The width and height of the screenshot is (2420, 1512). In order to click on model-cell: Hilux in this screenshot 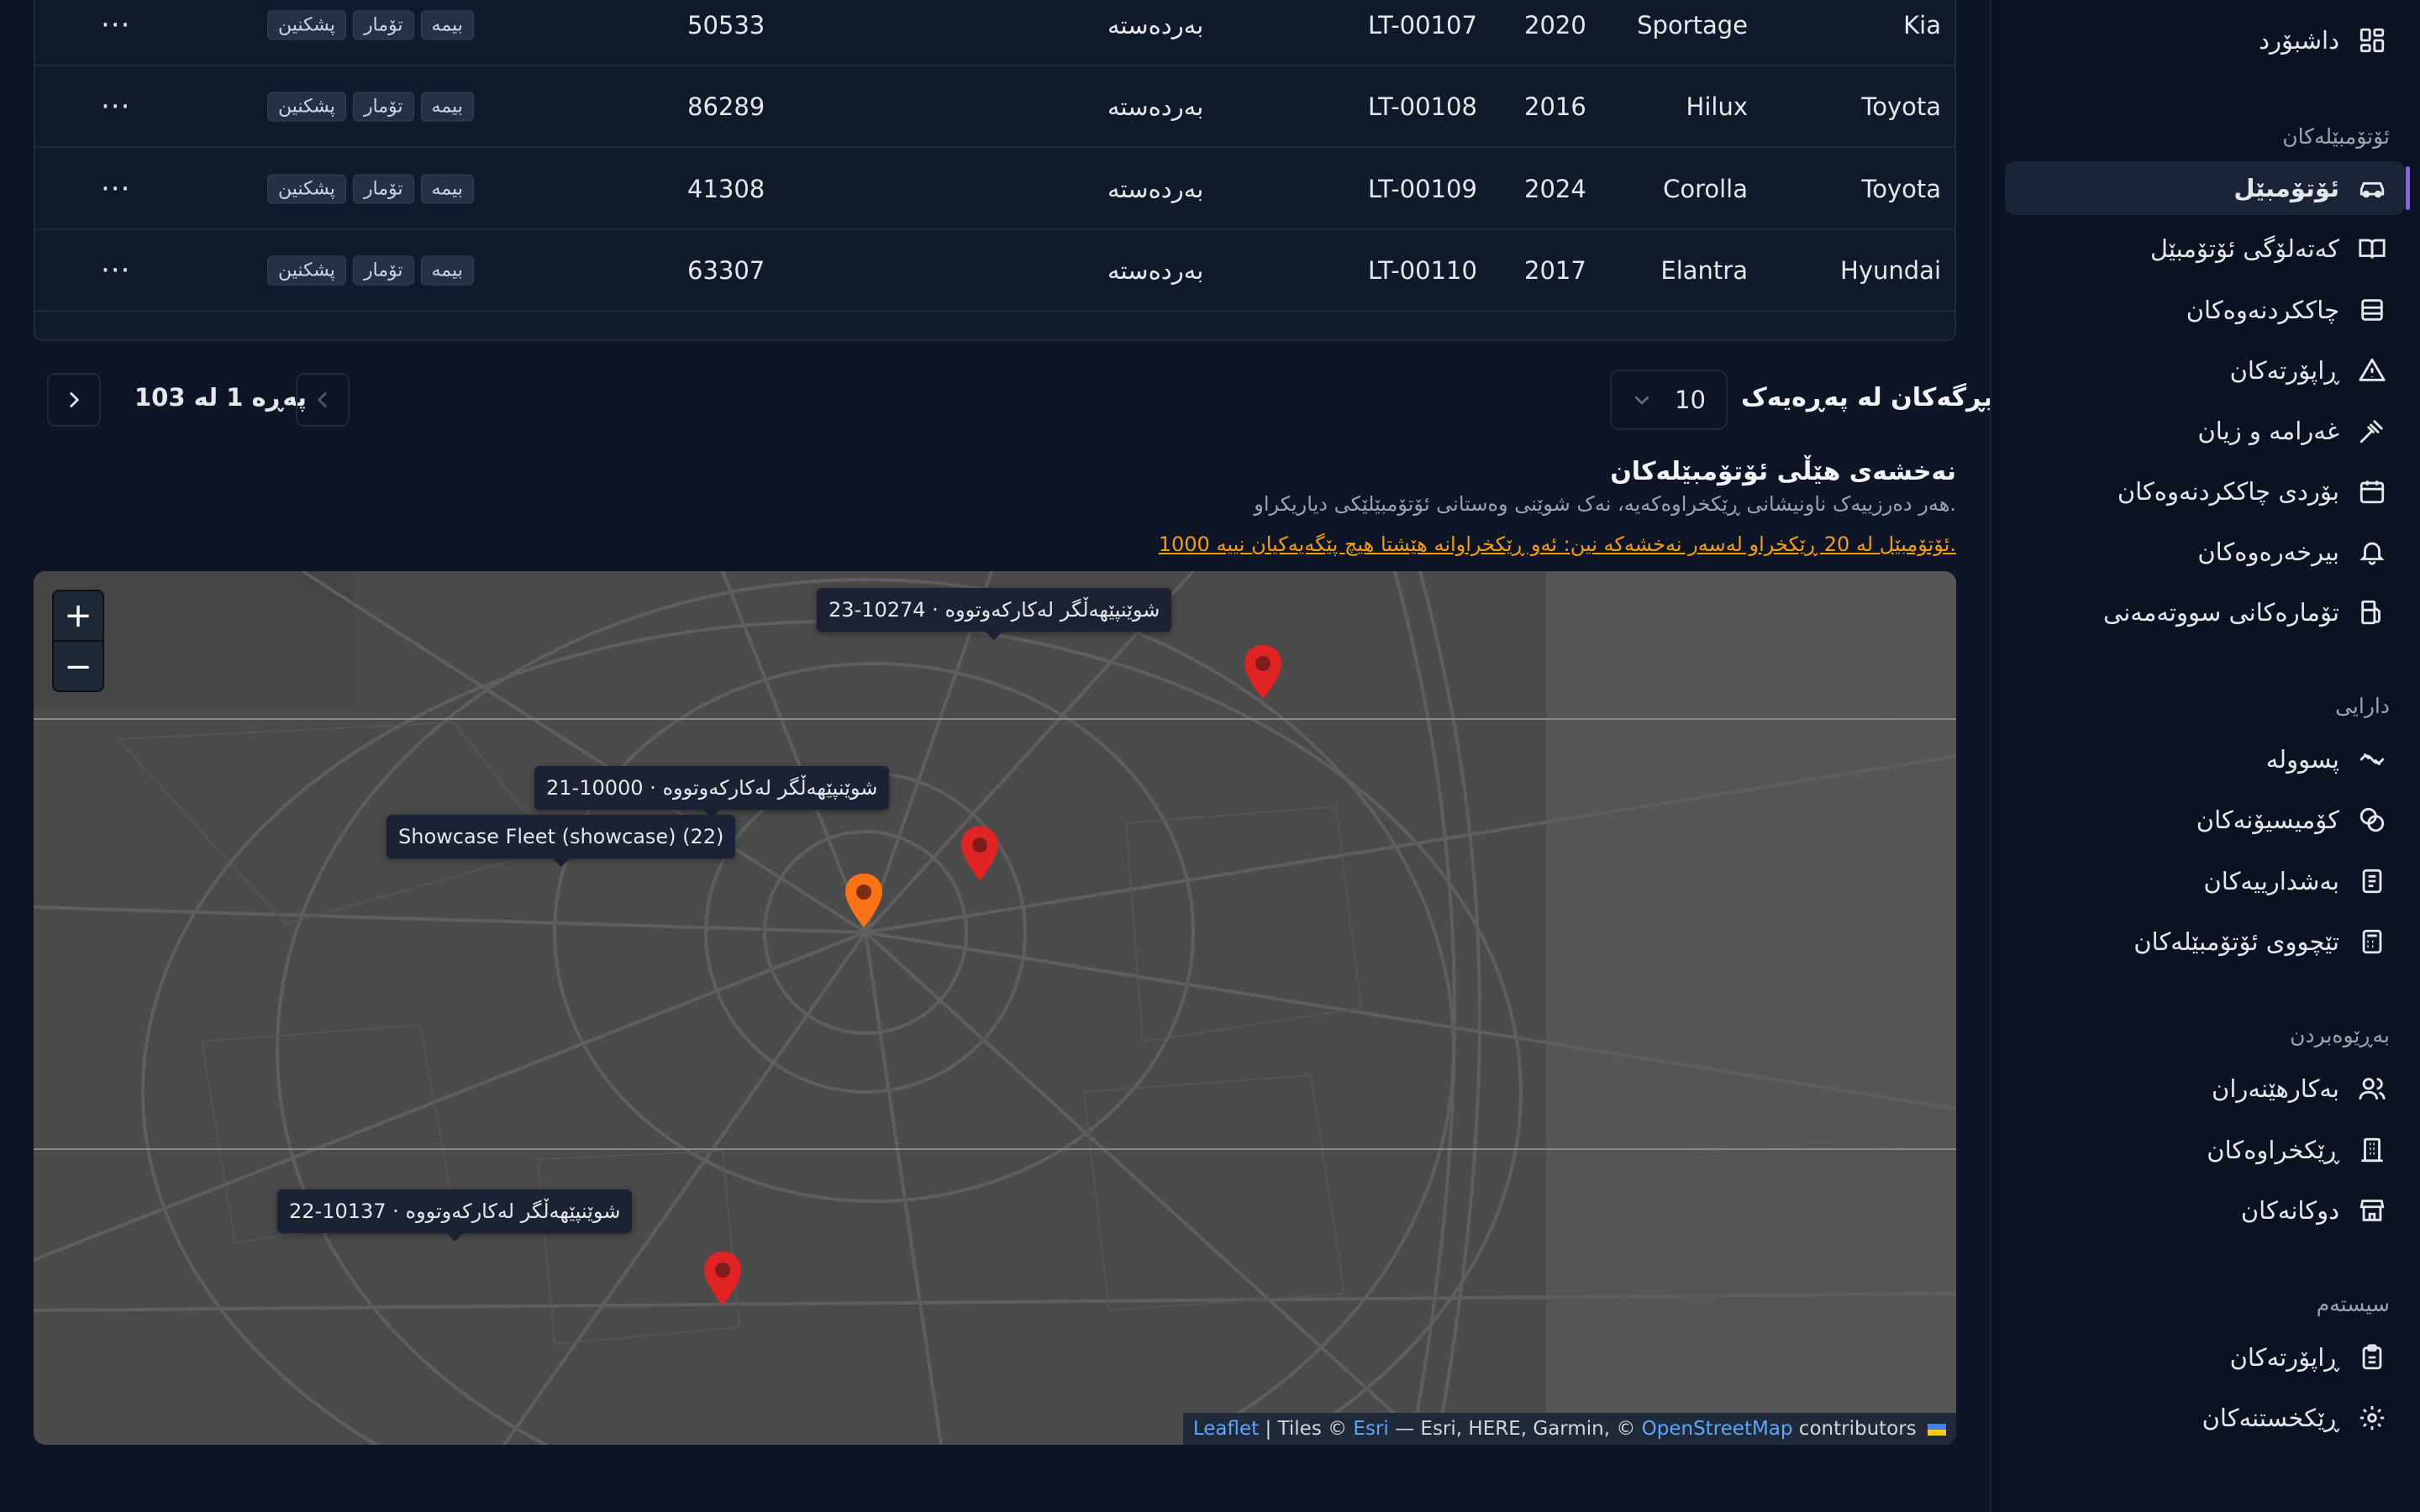, I will do `click(1717, 106)`.